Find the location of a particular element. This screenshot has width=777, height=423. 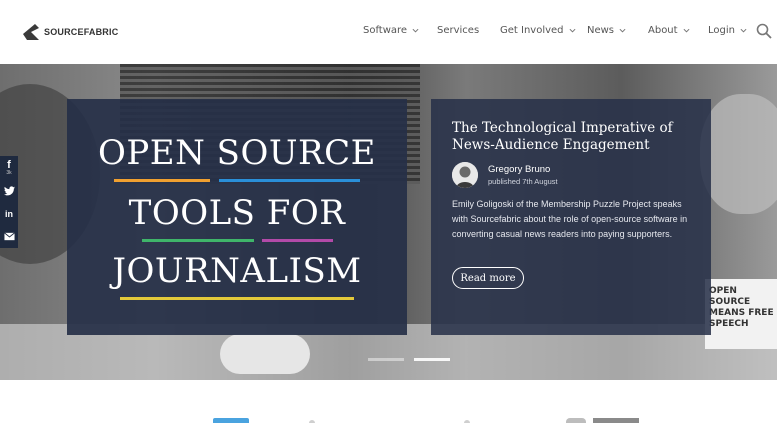

nav-item-login: Login is located at coordinates (727, 30).